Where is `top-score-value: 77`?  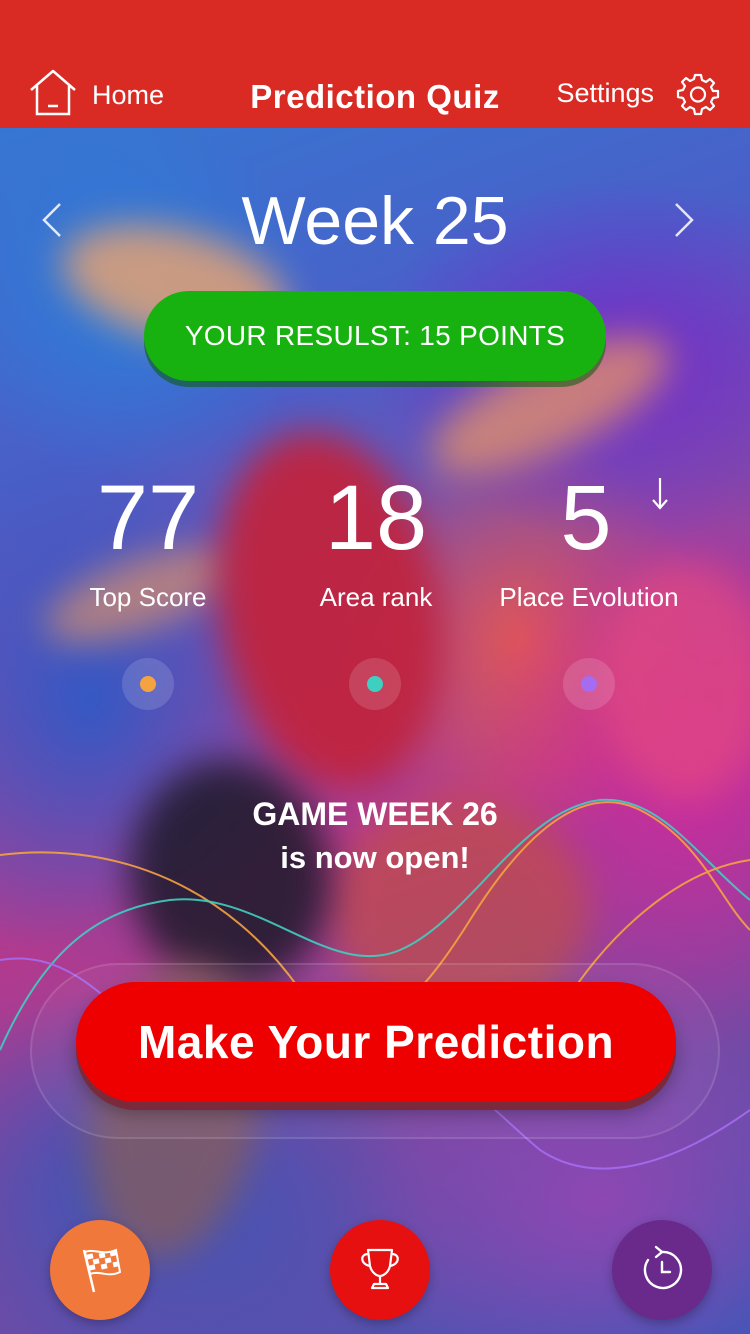 top-score-value: 77 is located at coordinates (148, 518).